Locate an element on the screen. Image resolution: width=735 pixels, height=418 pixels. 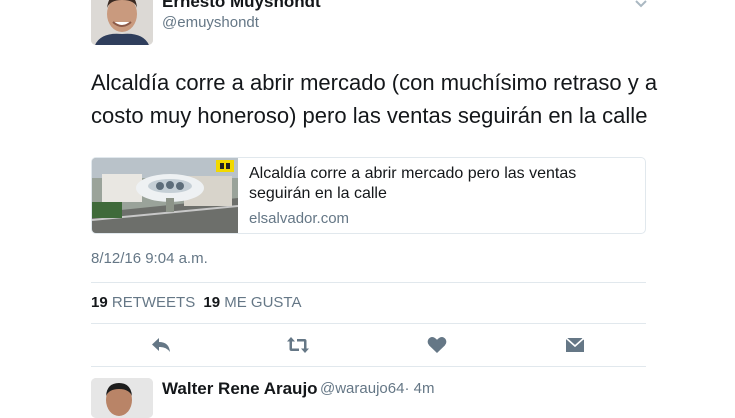
likes-stat: 19 ME GUSTA is located at coordinates (252, 302).